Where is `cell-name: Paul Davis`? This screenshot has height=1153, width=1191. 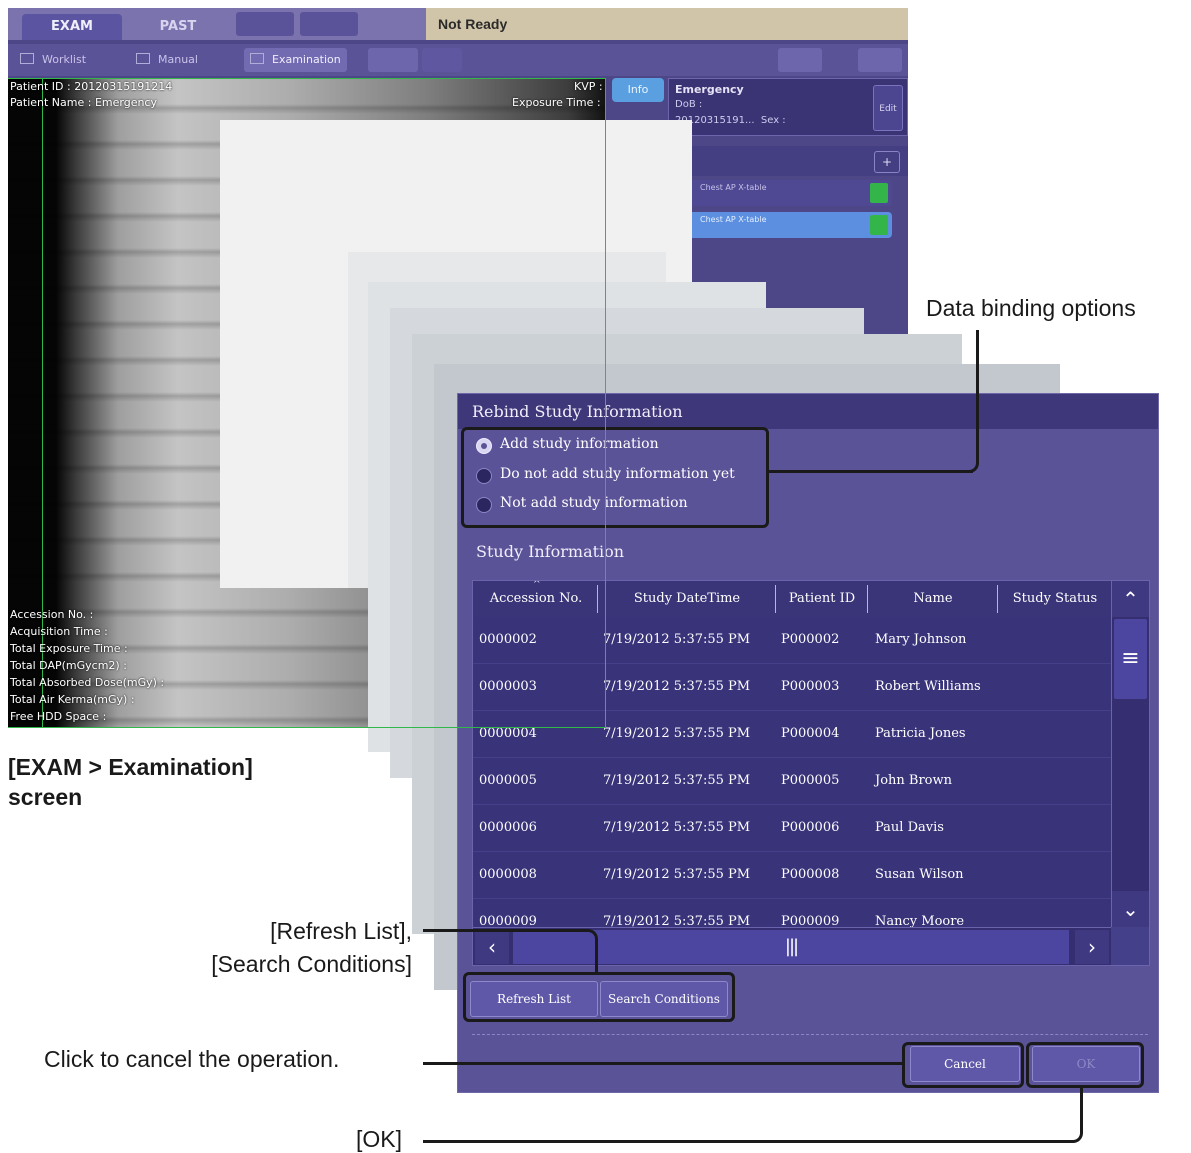
cell-name: Paul Davis is located at coordinates (909, 827).